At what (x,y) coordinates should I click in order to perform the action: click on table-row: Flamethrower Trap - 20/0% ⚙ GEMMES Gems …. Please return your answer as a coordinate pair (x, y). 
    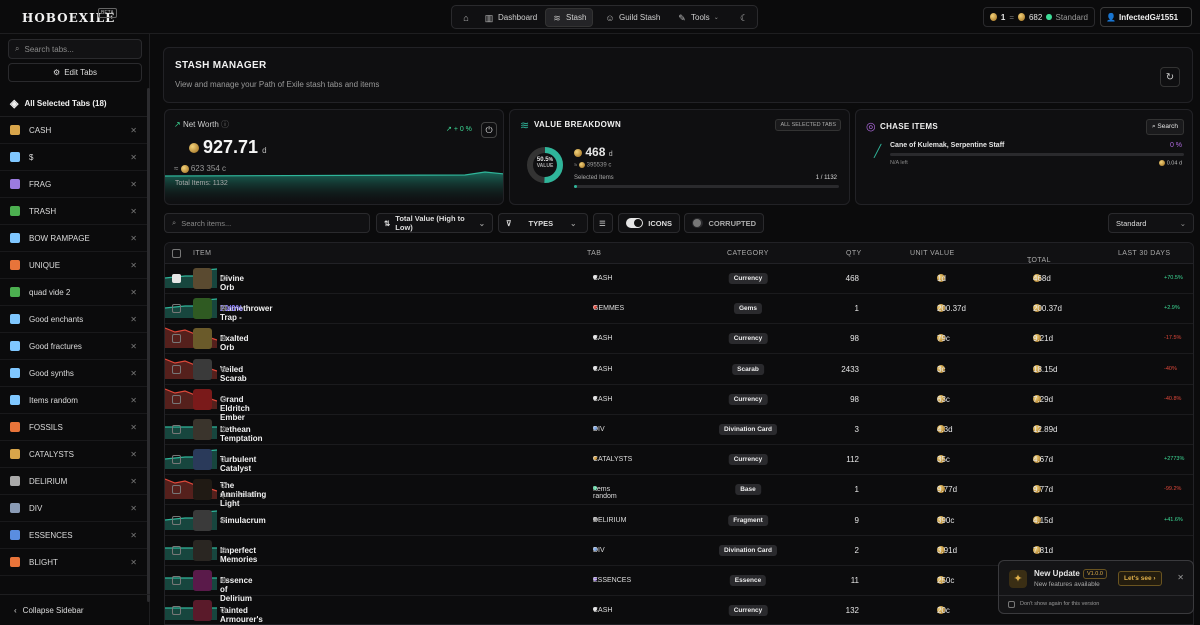
    Looking at the image, I should click on (679, 309).